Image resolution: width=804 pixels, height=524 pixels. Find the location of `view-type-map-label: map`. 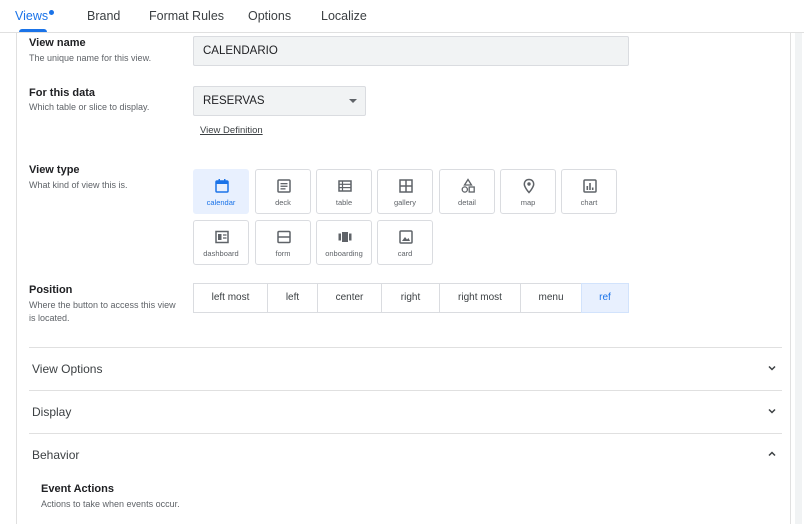

view-type-map-label: map is located at coordinates (528, 202).